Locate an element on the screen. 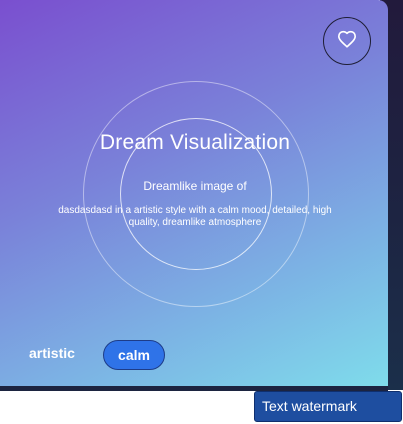  card-subtitle: Dreamlike image of is located at coordinates (195, 186).